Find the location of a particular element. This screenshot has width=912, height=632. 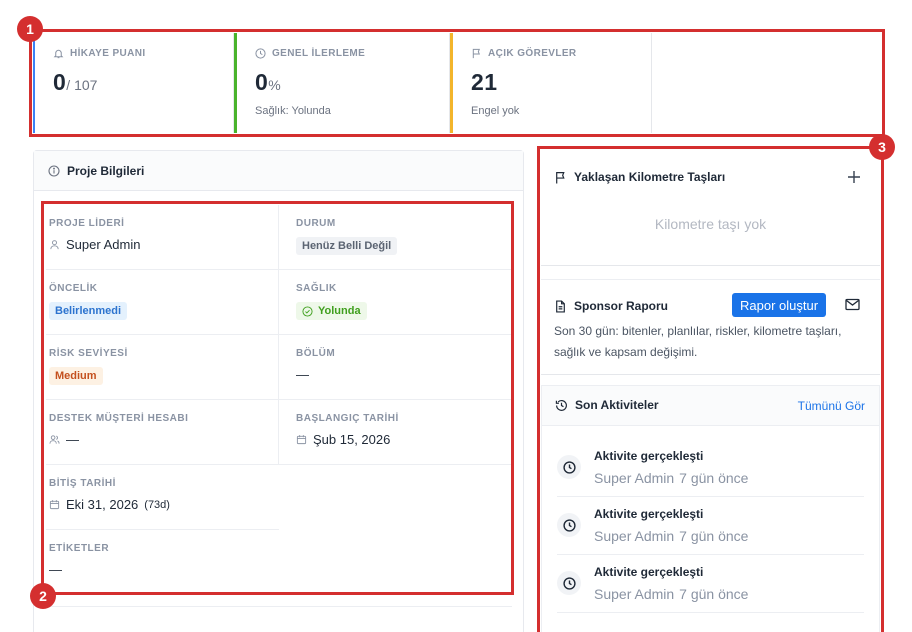

project-info-header: Proje Bilgileri is located at coordinates (278, 171).